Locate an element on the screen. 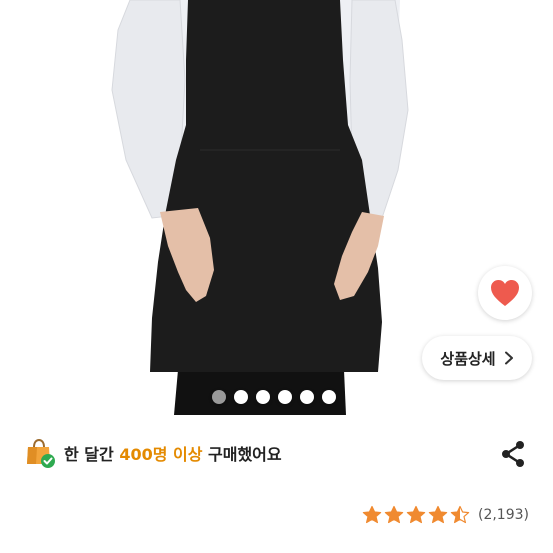 Image resolution: width=553 pixels, height=553 pixels. share-button is located at coordinates (513, 454).